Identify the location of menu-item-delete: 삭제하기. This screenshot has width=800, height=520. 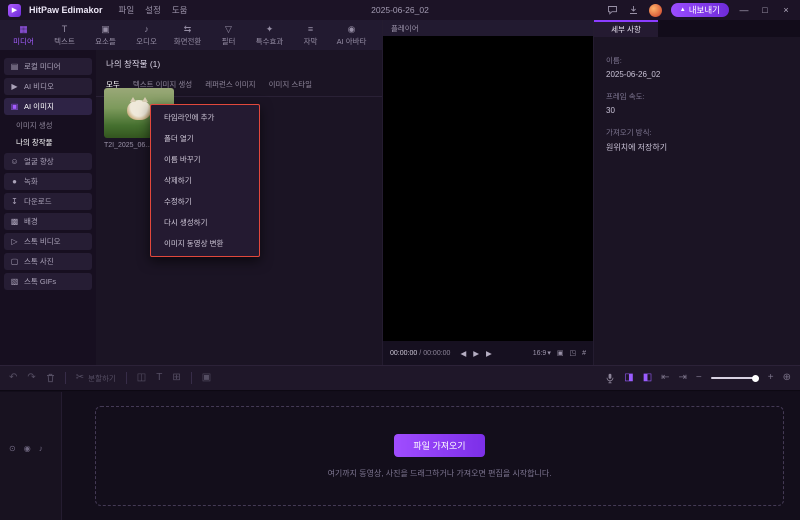
(205, 180).